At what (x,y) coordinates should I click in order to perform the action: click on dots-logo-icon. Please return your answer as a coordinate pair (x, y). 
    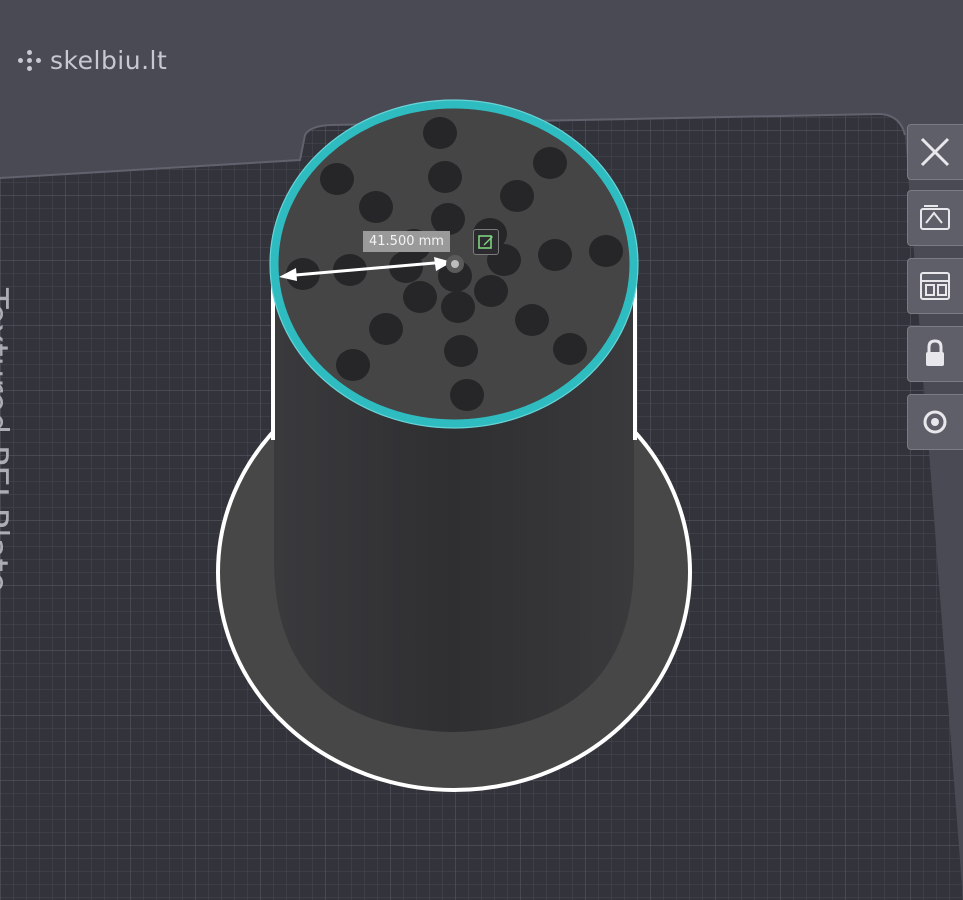
    Looking at the image, I should click on (30, 60).